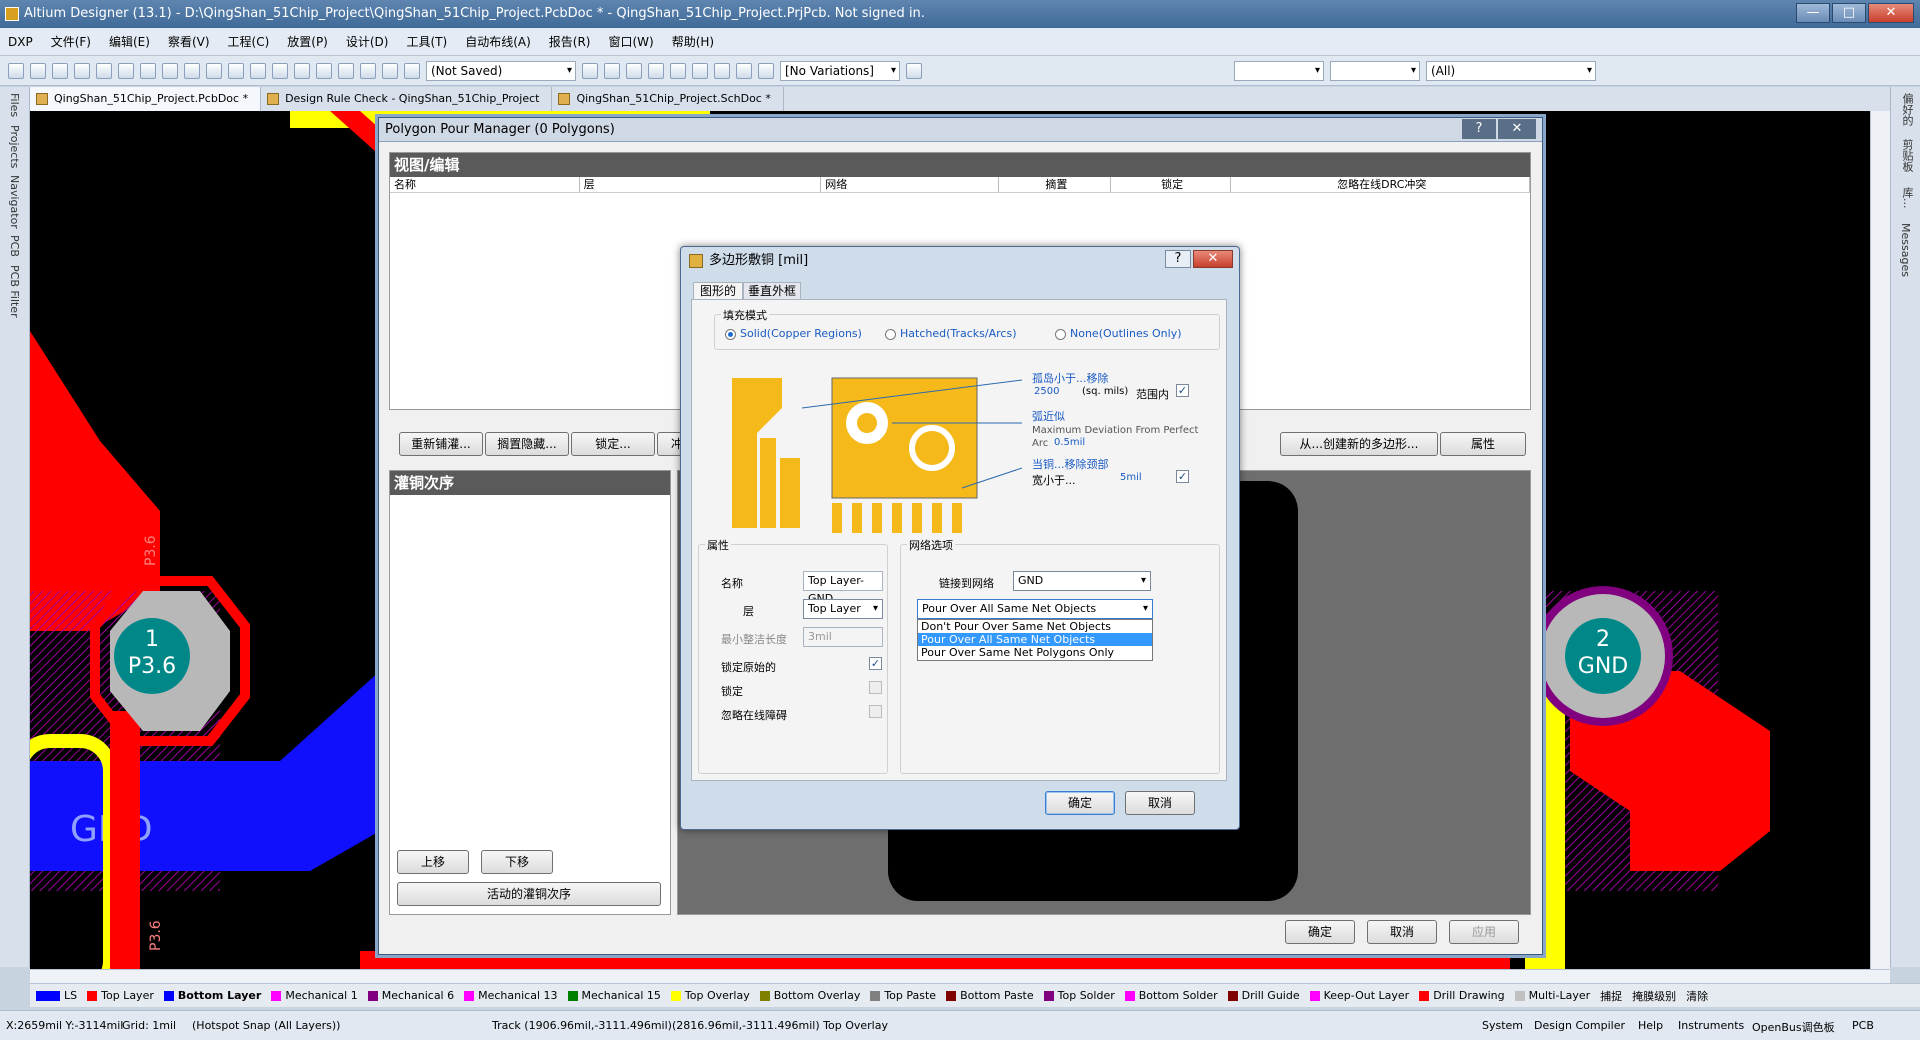 The image size is (1920, 1040). I want to click on neck-value: 5mil, so click(1131, 477).